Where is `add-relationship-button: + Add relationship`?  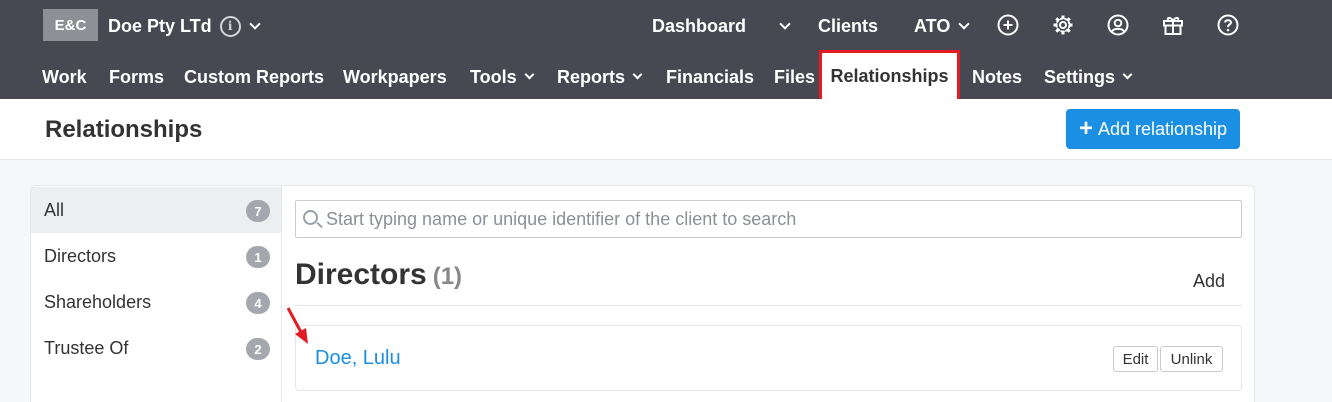 add-relationship-button: + Add relationship is located at coordinates (1153, 129).